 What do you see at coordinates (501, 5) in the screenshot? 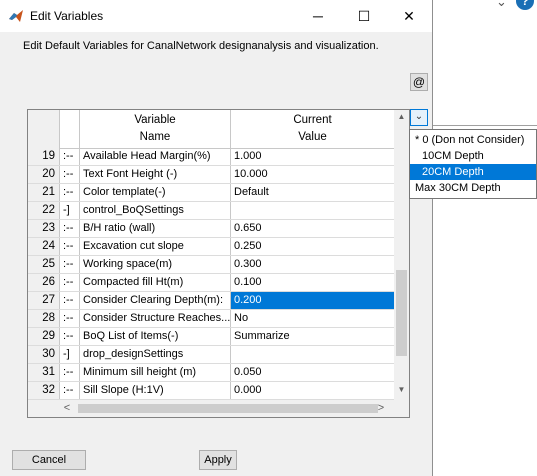
I see `chevron-down-icon: ⌄` at bounding box center [501, 5].